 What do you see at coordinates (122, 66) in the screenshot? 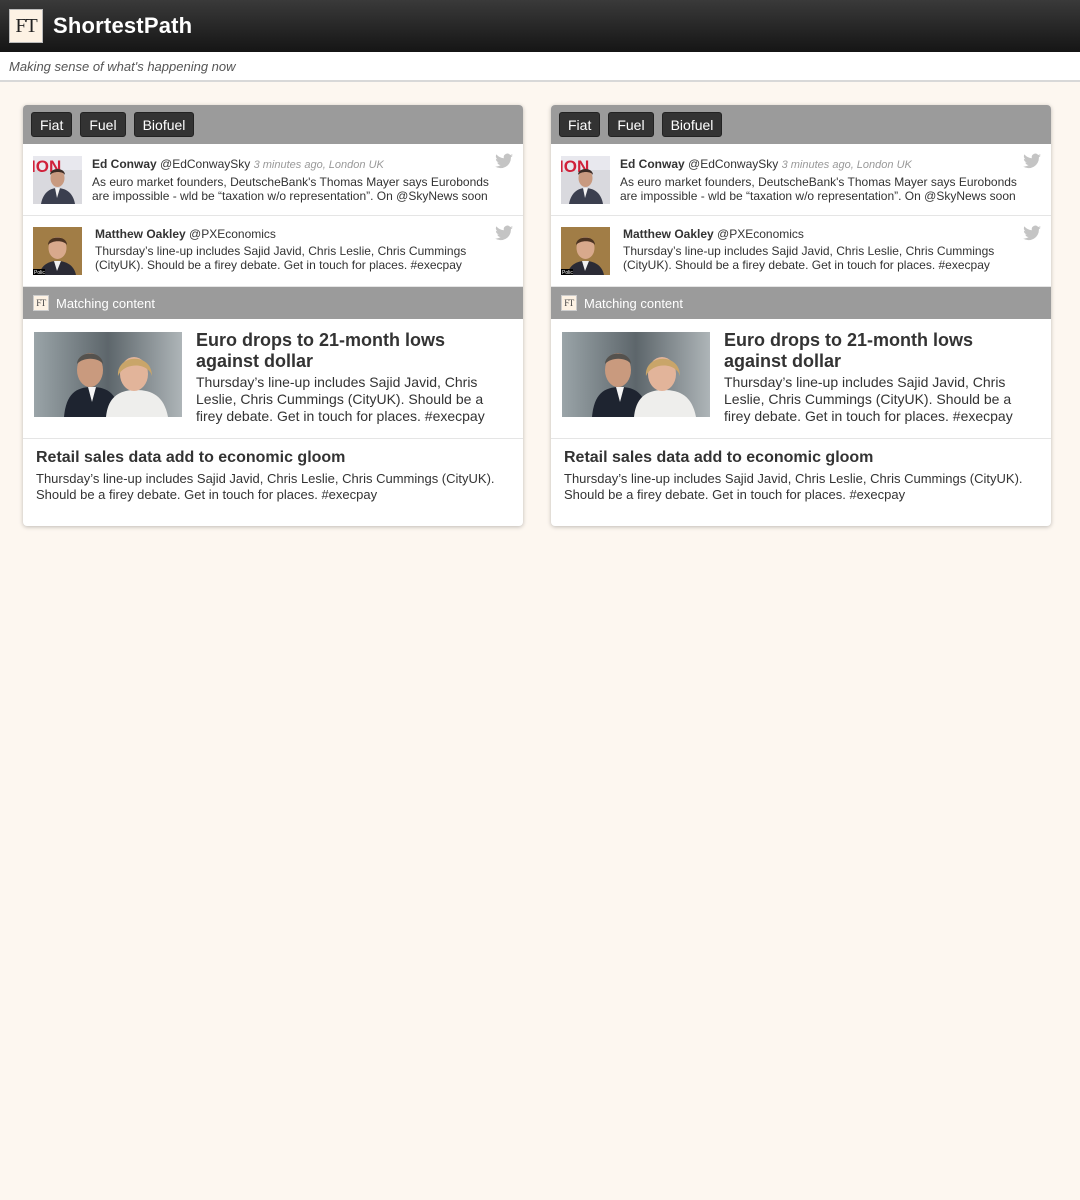
I see `tagline: Making sense of what's happening now` at bounding box center [122, 66].